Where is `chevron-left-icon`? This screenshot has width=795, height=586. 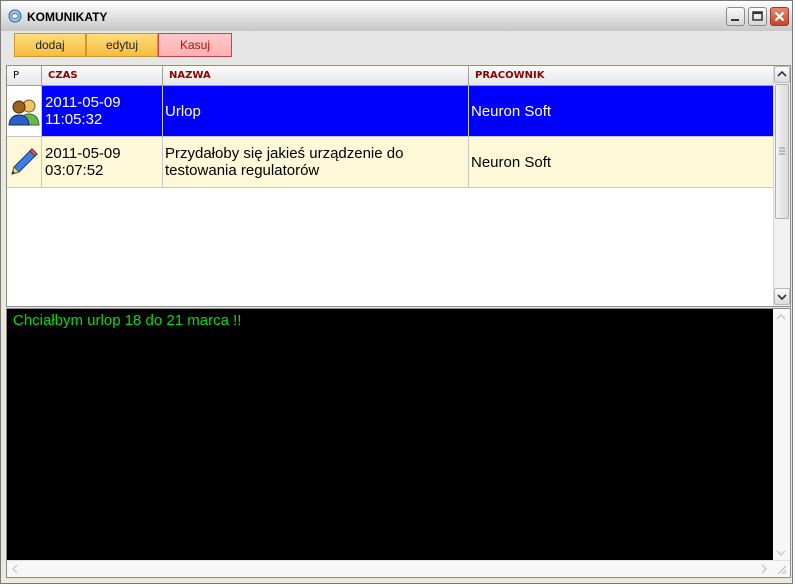
chevron-left-icon is located at coordinates (15, 569).